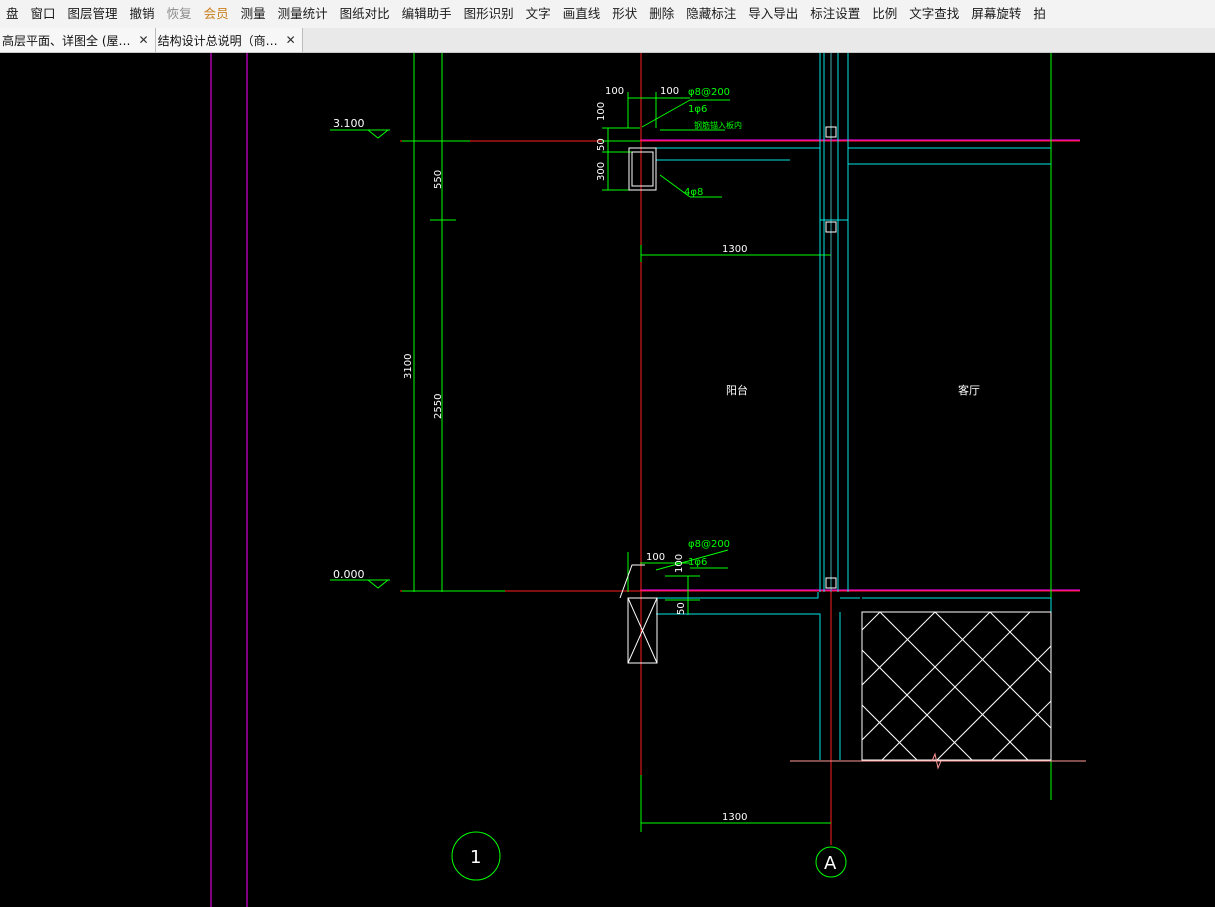 This screenshot has height=907, width=1215. I want to click on toolbar-item: 隐藏标注, so click(711, 14).